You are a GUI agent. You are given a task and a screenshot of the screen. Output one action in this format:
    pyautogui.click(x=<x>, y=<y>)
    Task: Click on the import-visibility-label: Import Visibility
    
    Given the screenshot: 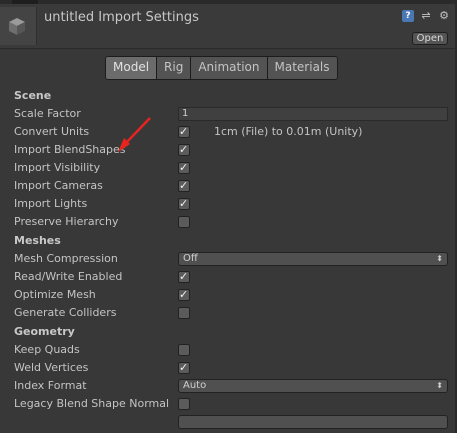 What is the action you would take?
    pyautogui.click(x=57, y=167)
    